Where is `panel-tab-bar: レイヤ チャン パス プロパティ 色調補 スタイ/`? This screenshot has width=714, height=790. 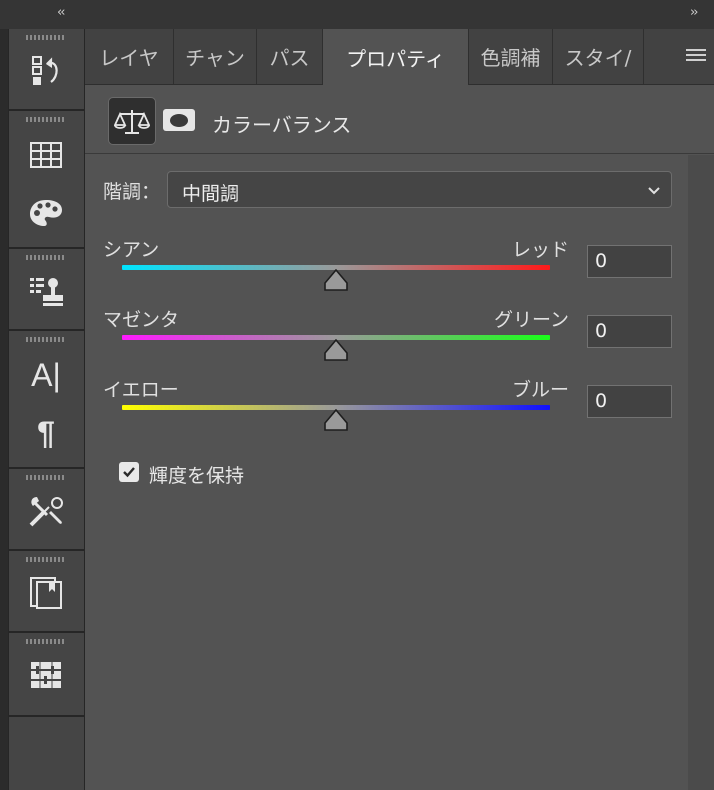
panel-tab-bar: レイヤ チャン パス プロパティ 色調補 スタイ/ is located at coordinates (399, 57).